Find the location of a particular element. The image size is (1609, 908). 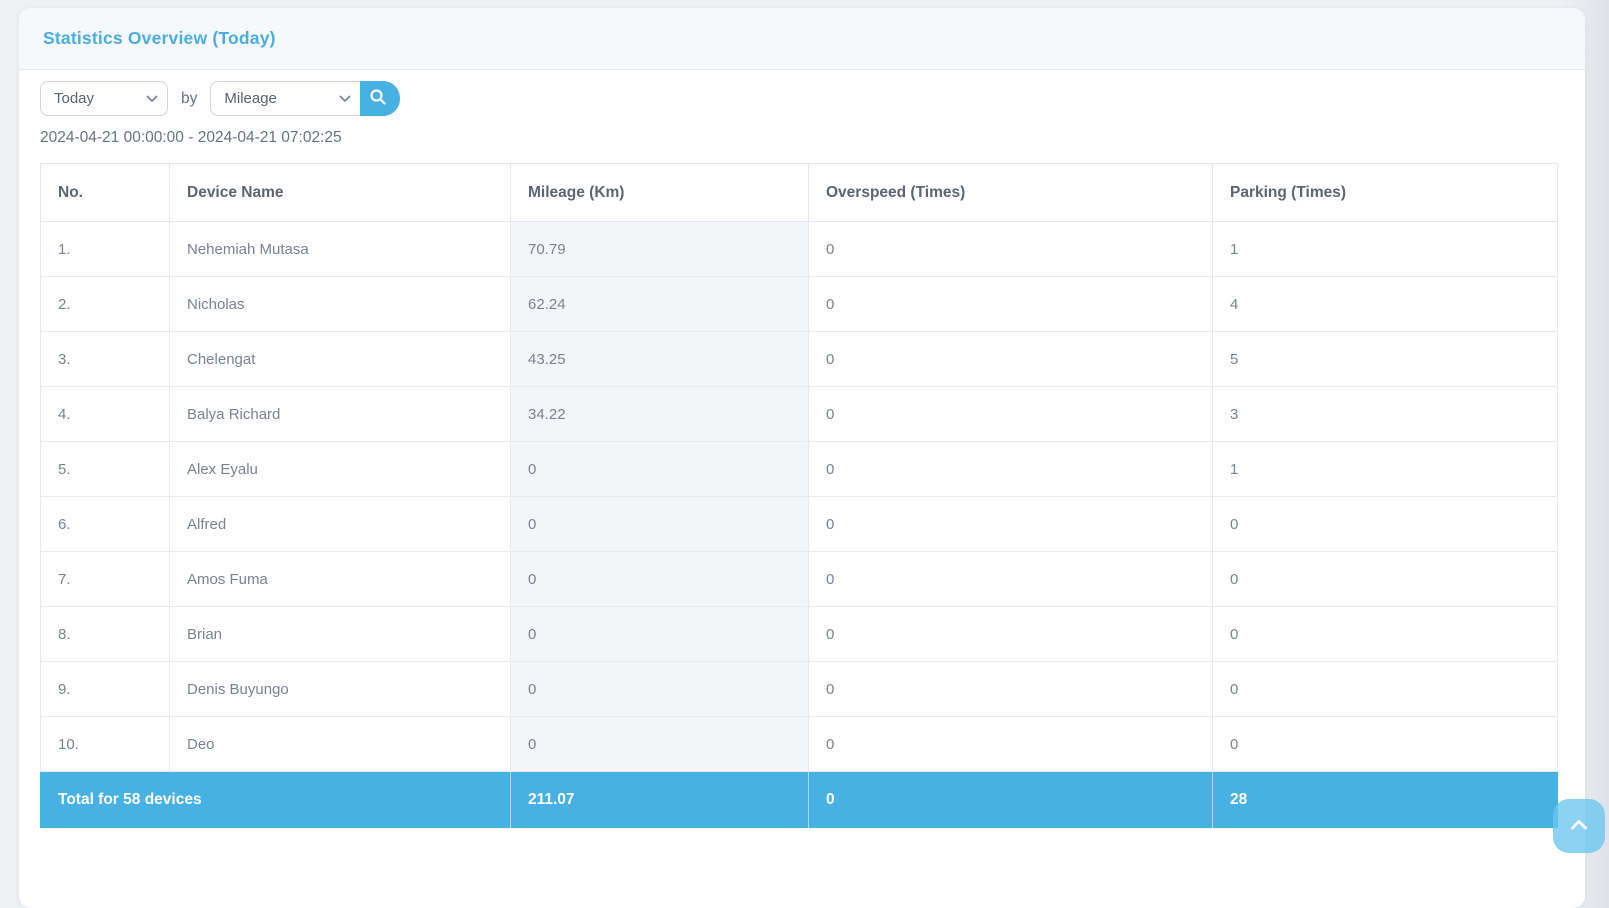

cell-device-name: Chelengat is located at coordinates (340, 359).